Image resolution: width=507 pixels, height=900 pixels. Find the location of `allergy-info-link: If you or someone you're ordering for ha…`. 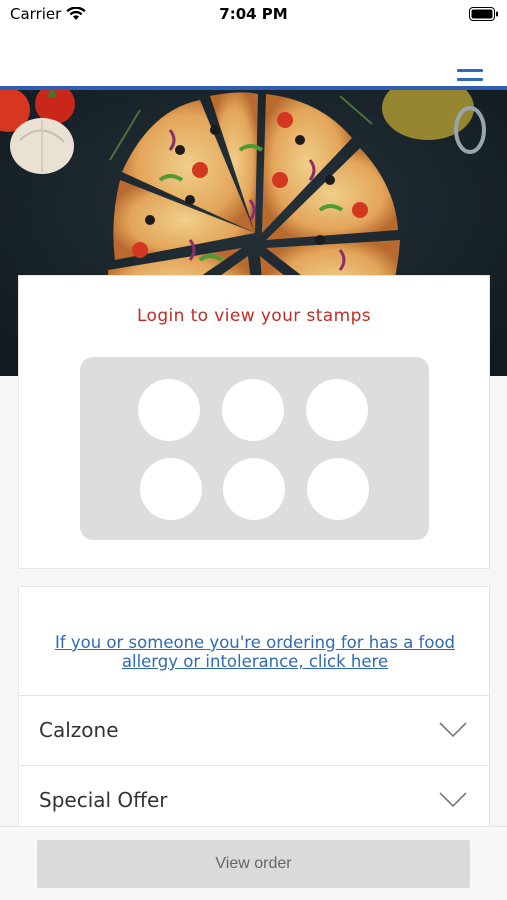

allergy-info-link: If you or someone you're ordering for ha… is located at coordinates (255, 652).